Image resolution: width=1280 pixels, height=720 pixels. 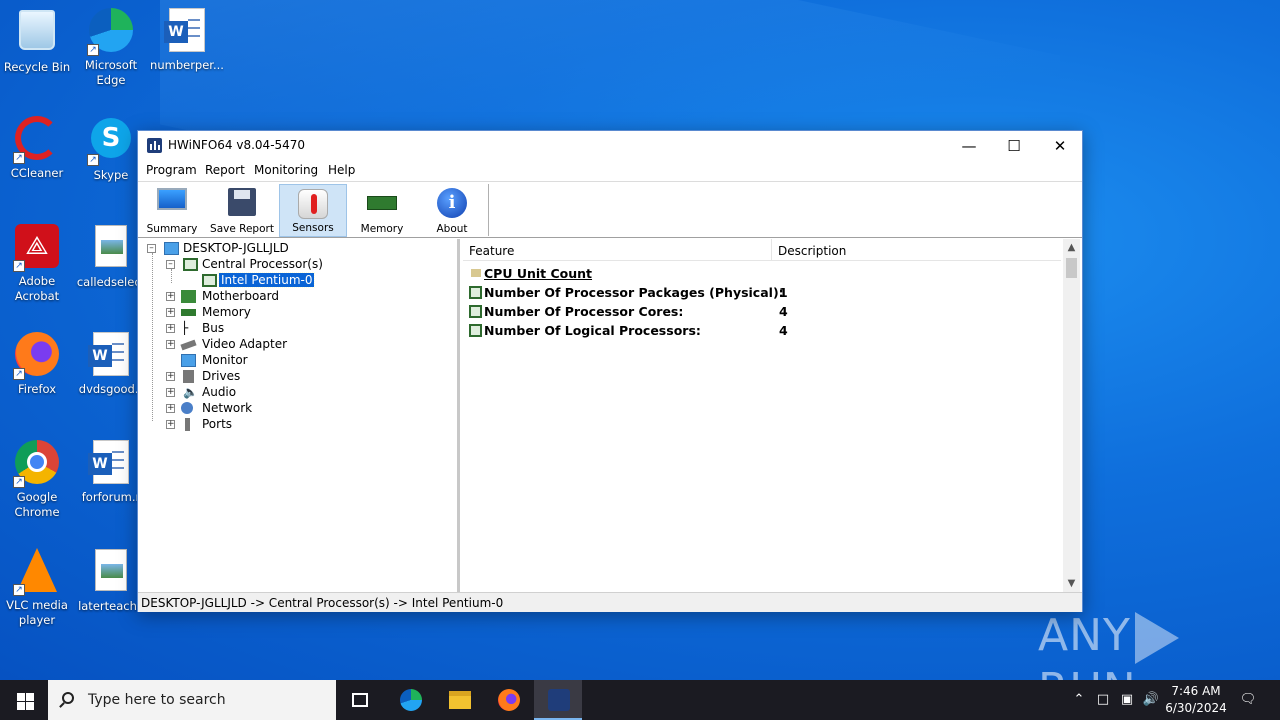 What do you see at coordinates (37, 263) in the screenshot?
I see `desktop-icon-adobe-acrobat: ⟁ ↗ Adobe Acrobat` at bounding box center [37, 263].